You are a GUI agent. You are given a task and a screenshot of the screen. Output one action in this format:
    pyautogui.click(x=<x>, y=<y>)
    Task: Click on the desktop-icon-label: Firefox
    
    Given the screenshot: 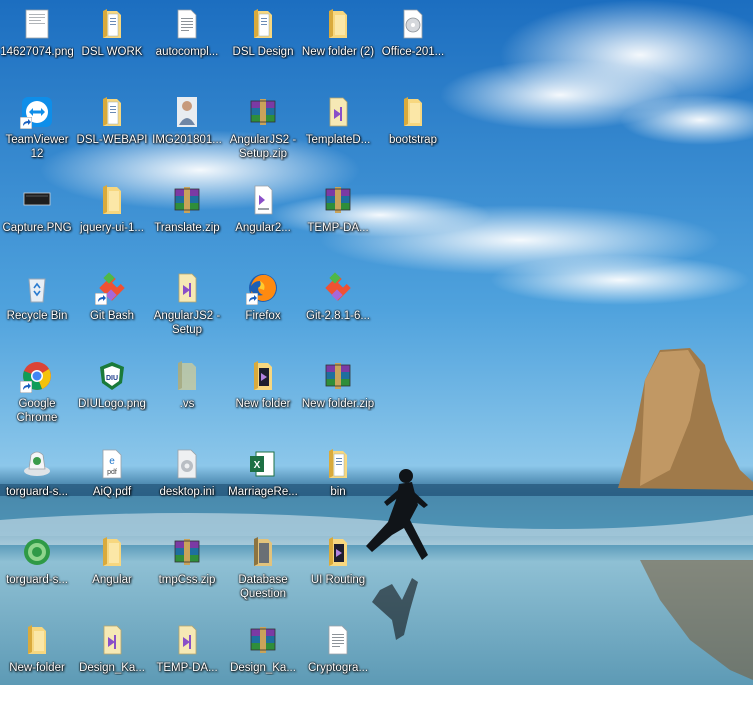 What is the action you would take?
    pyautogui.click(x=263, y=316)
    